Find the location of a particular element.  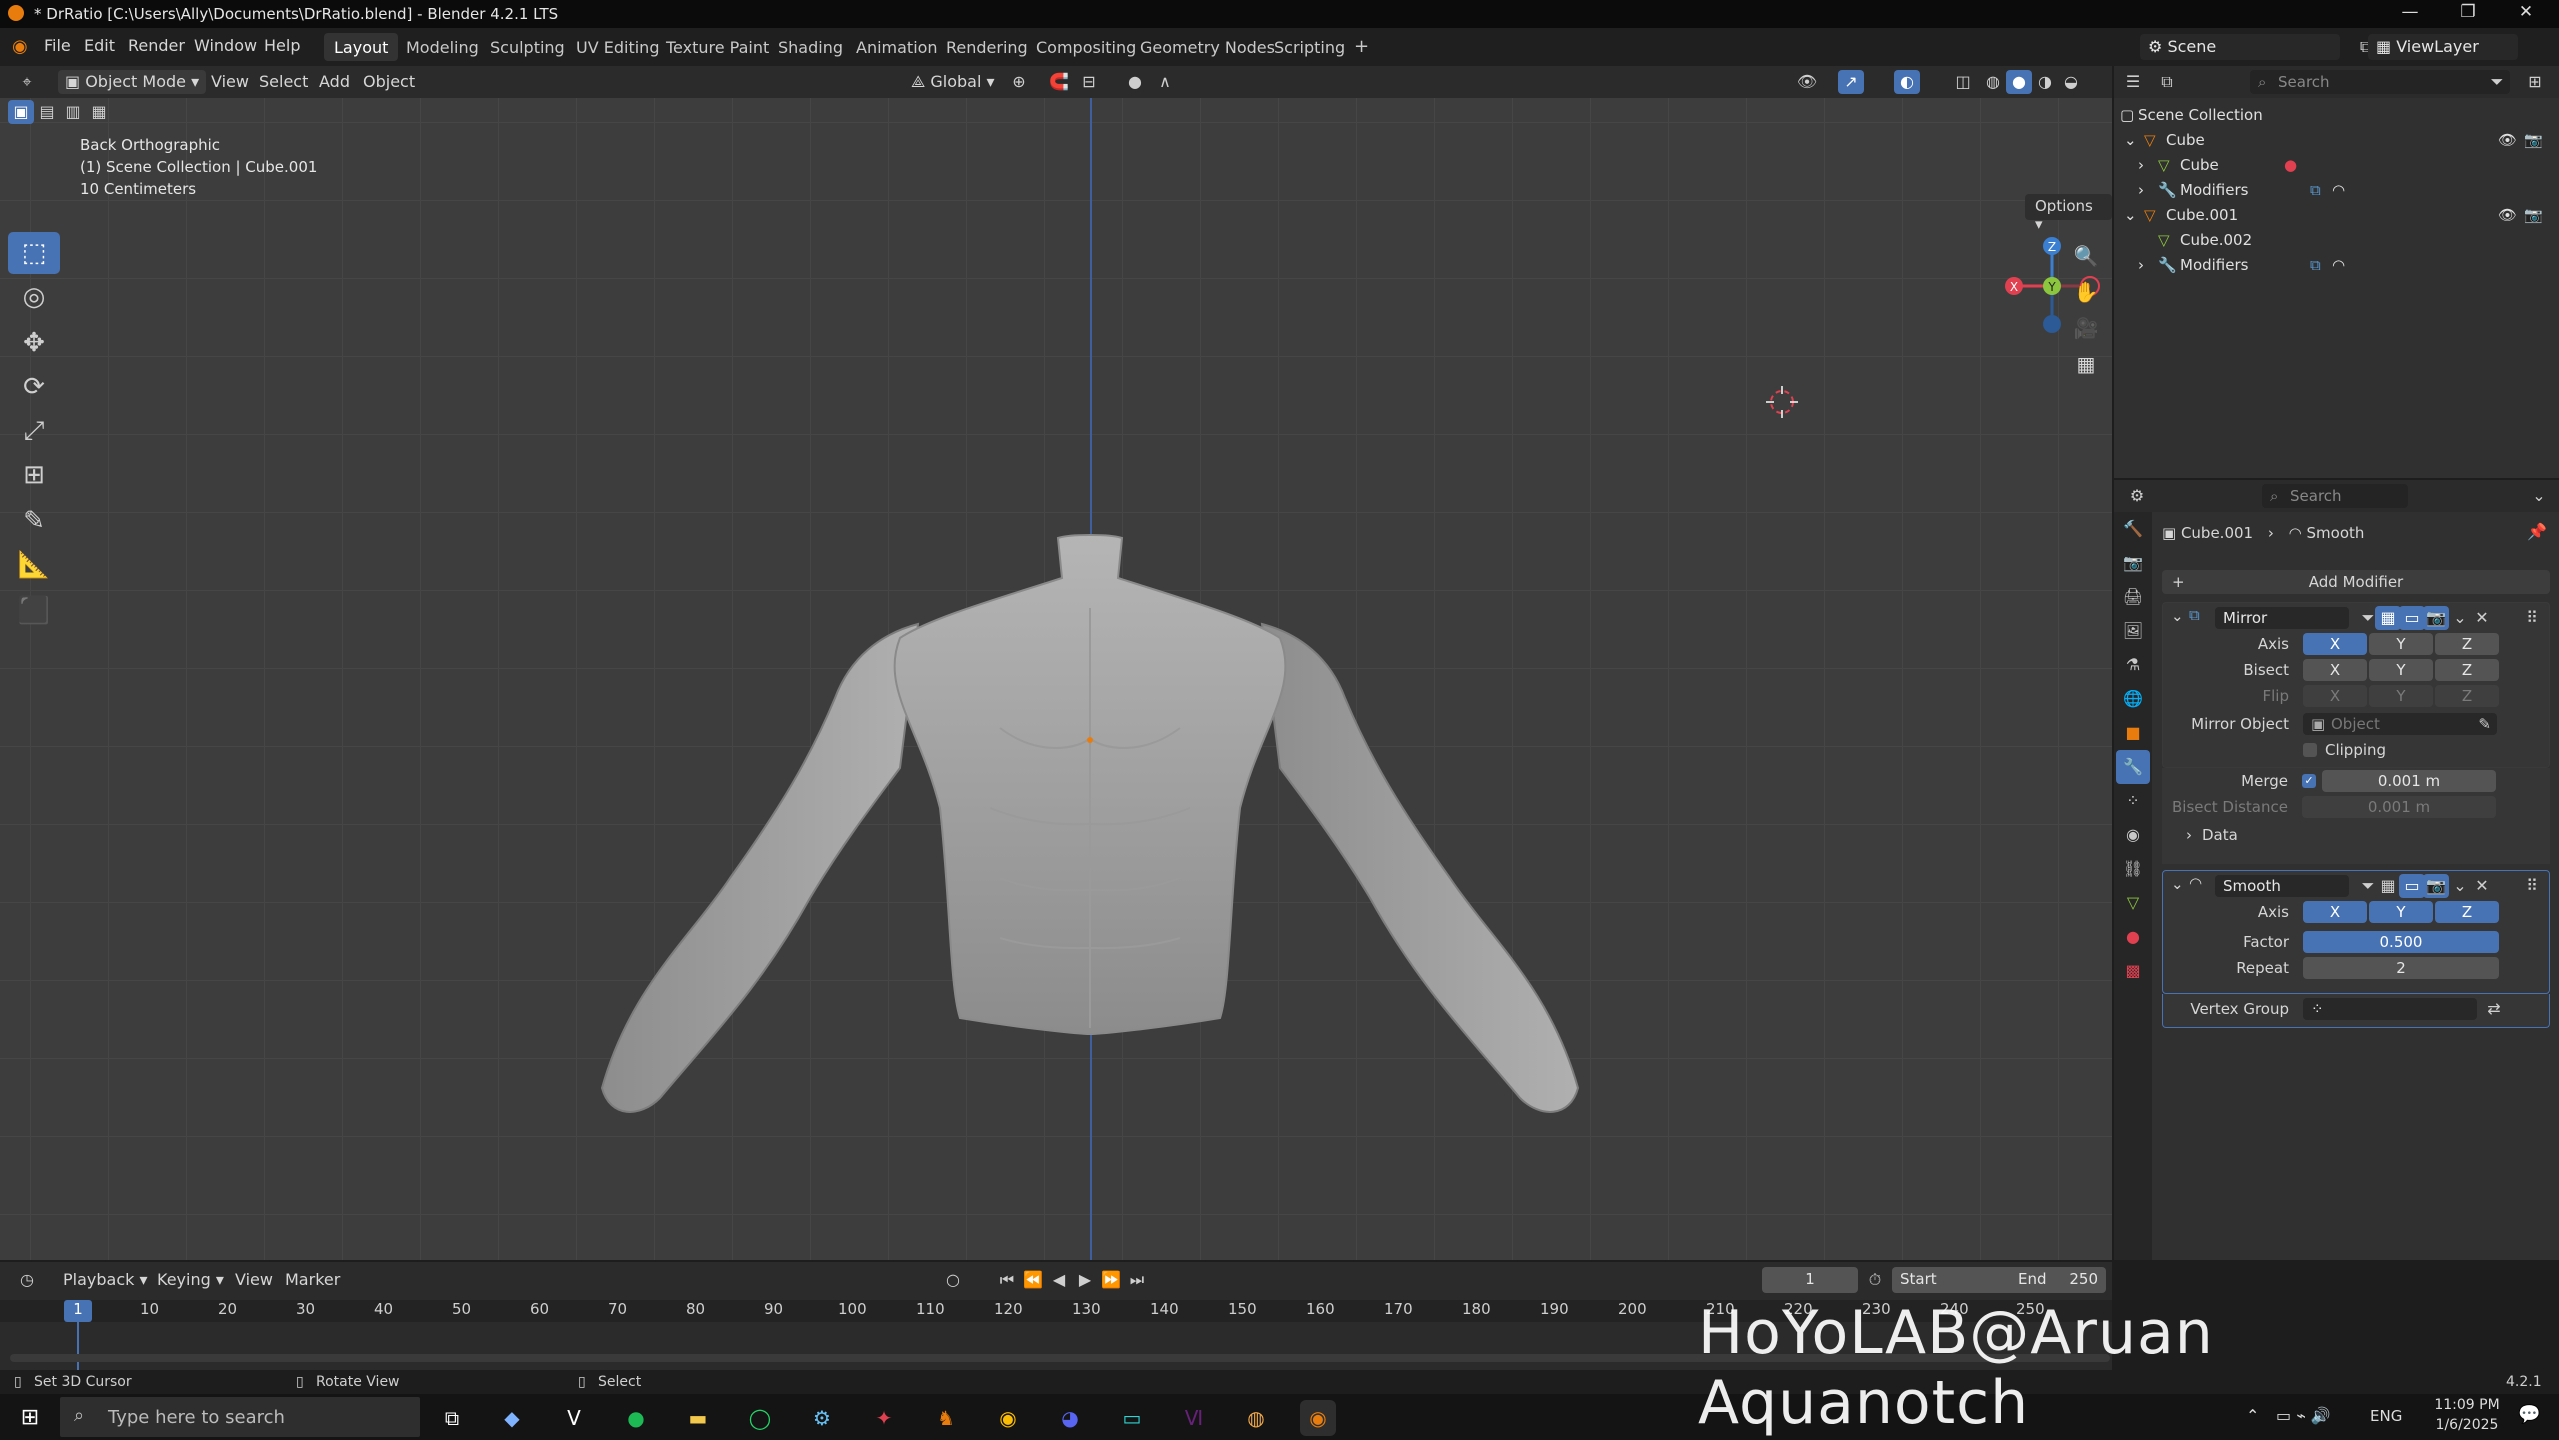

camera-icon: 📷 is located at coordinates (2533, 215).